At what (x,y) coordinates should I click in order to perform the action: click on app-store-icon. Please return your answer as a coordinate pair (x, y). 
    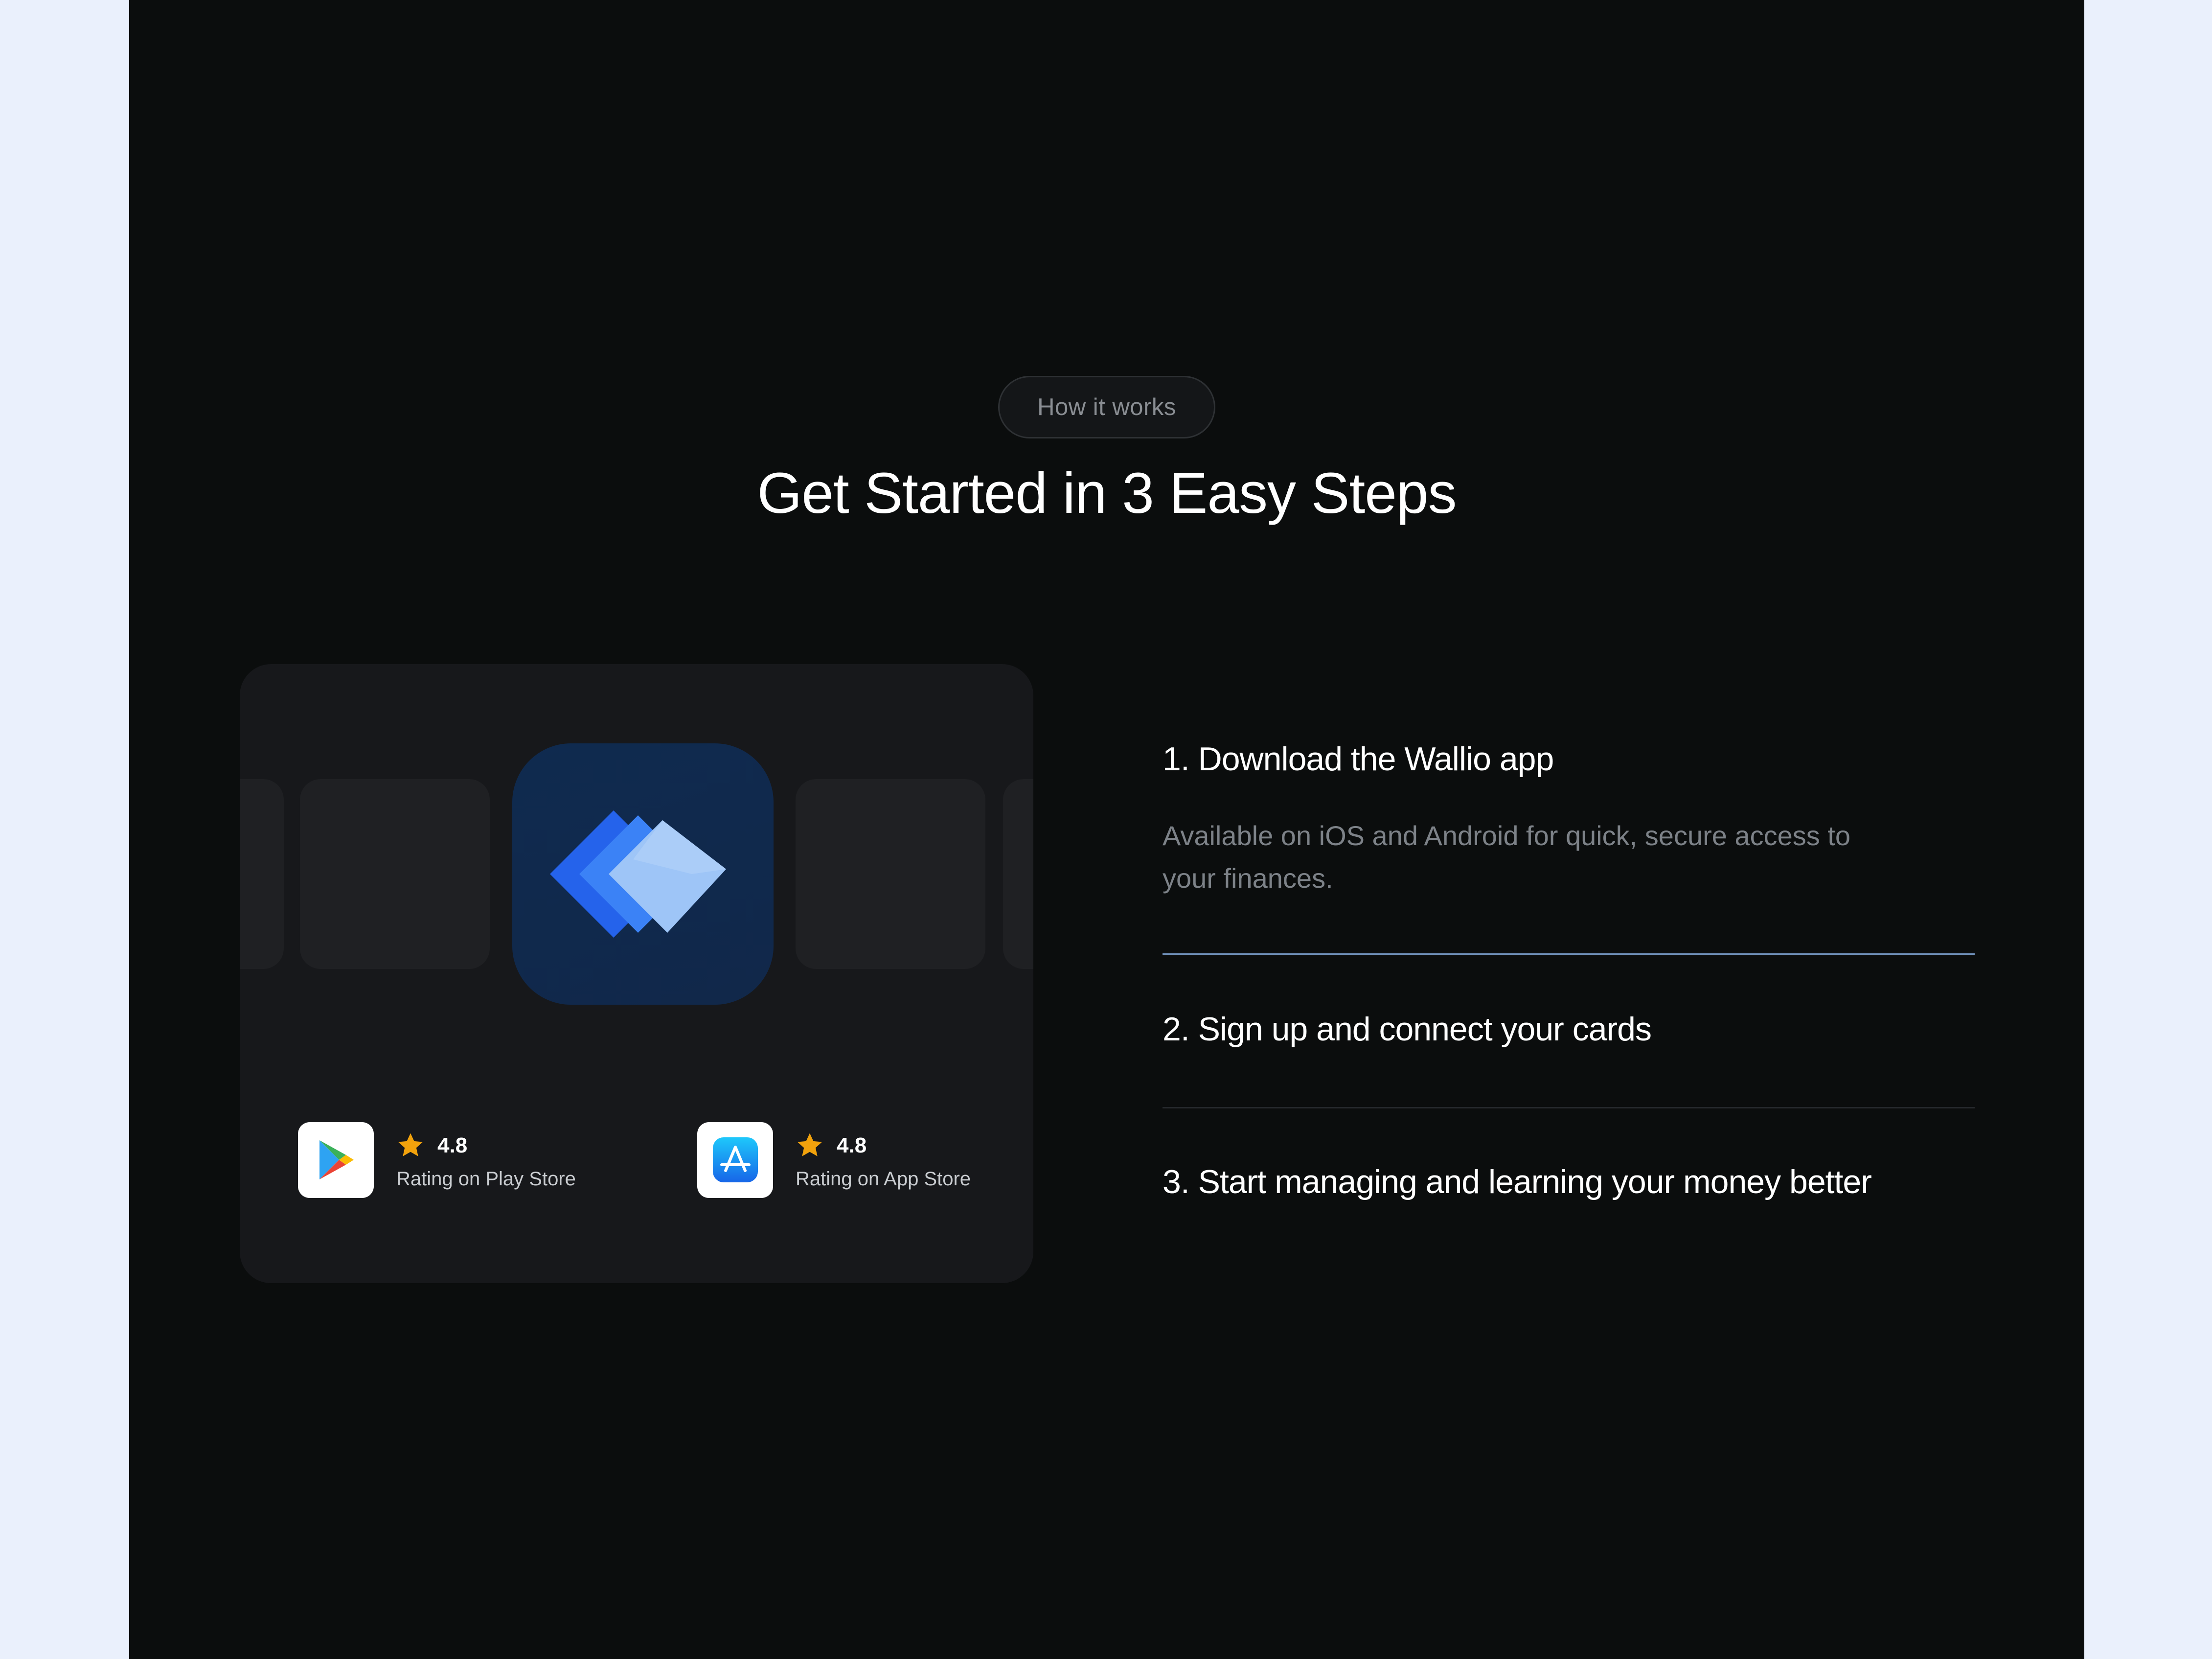
    Looking at the image, I should click on (735, 1160).